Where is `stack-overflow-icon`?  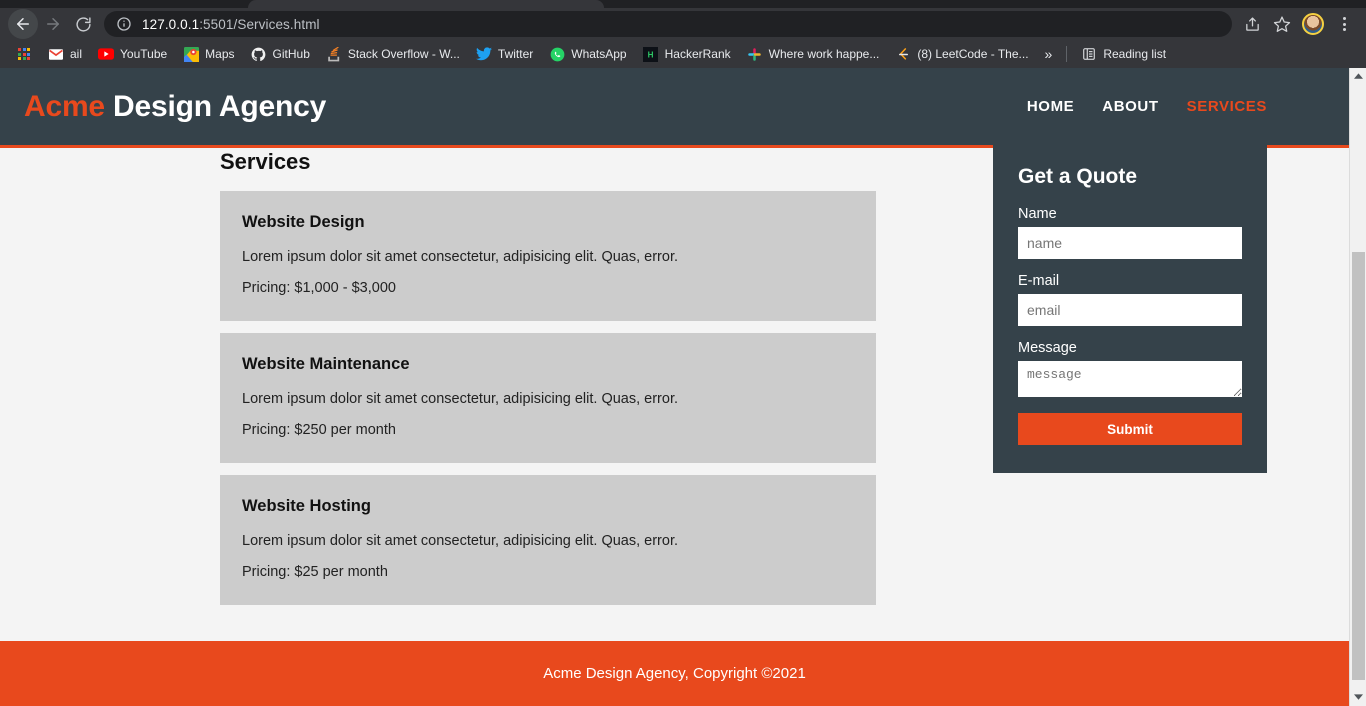
stack-overflow-icon is located at coordinates (334, 54).